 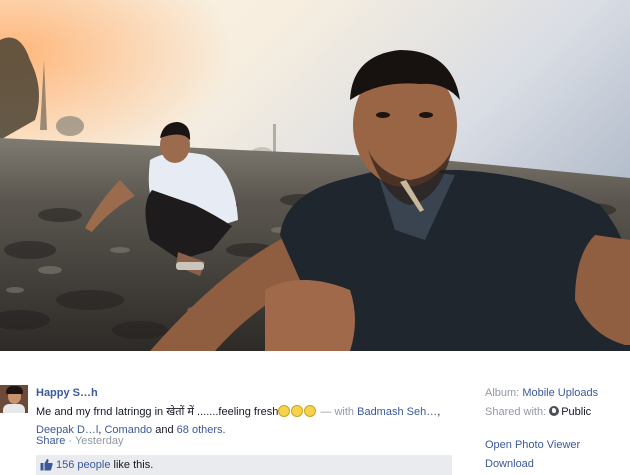 I want to click on like-suffix: like this., so click(x=133, y=465).